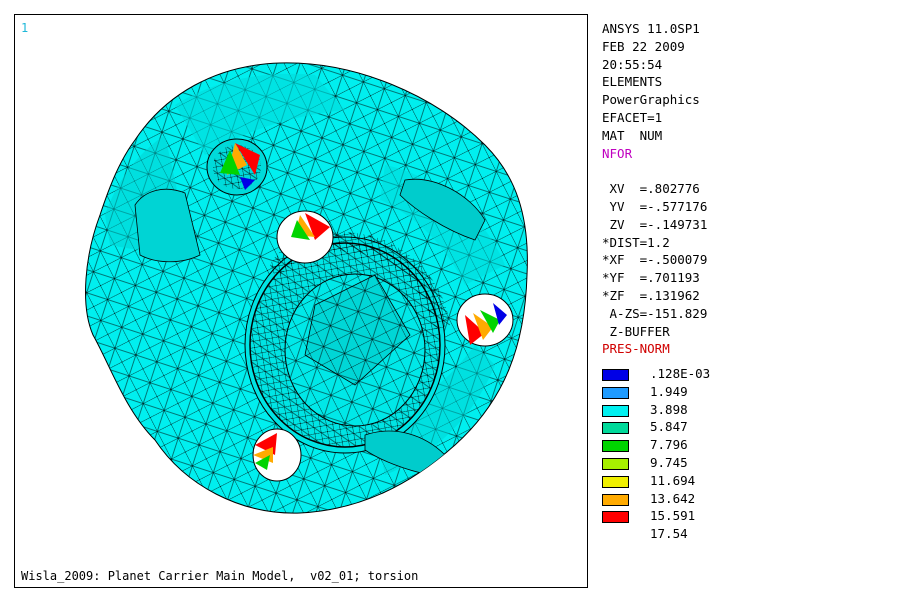 The height and width of the screenshot is (603, 917). Describe the element at coordinates (25, 28) in the screenshot. I see `window-number: 1` at that location.